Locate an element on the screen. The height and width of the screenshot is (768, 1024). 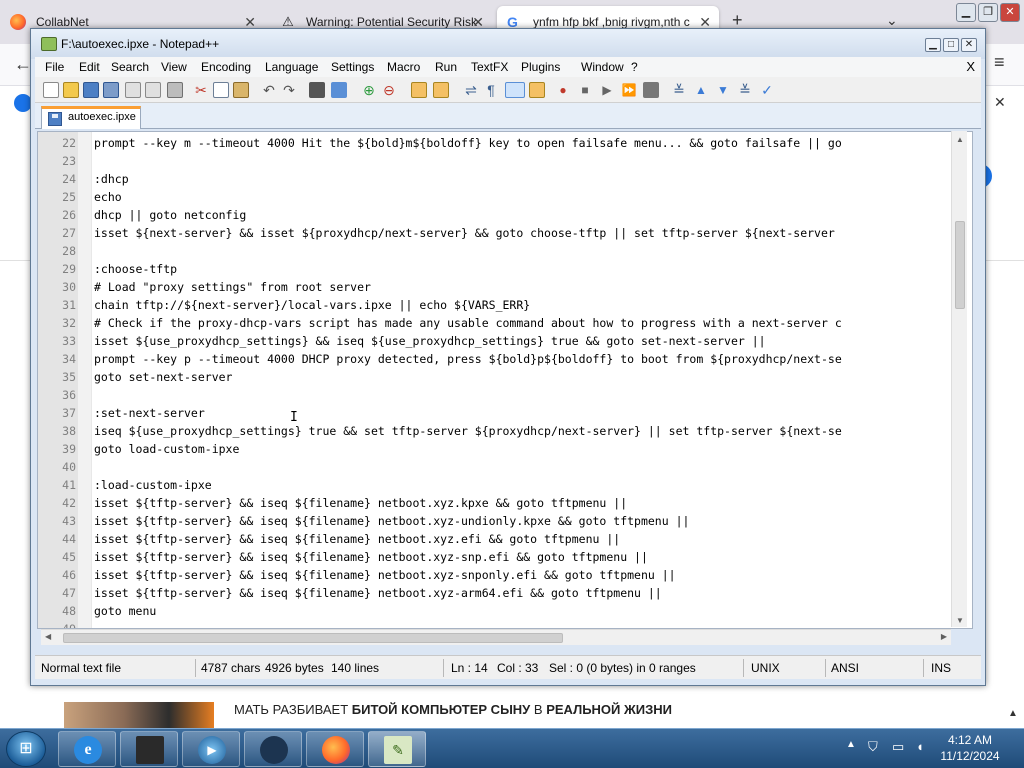
taskbar-notepadpp: ✎ is located at coordinates (397, 749).